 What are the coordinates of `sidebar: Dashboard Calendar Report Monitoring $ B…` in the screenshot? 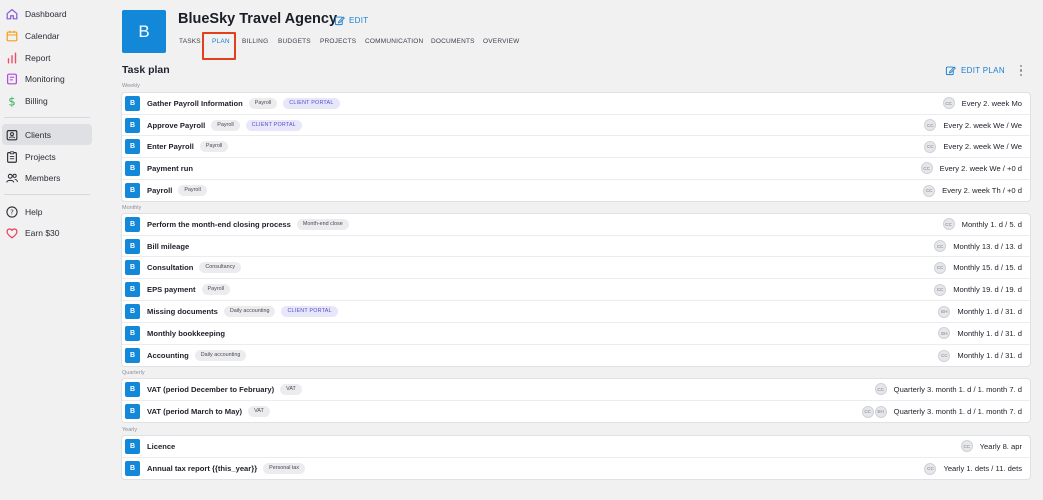 It's located at (50, 250).